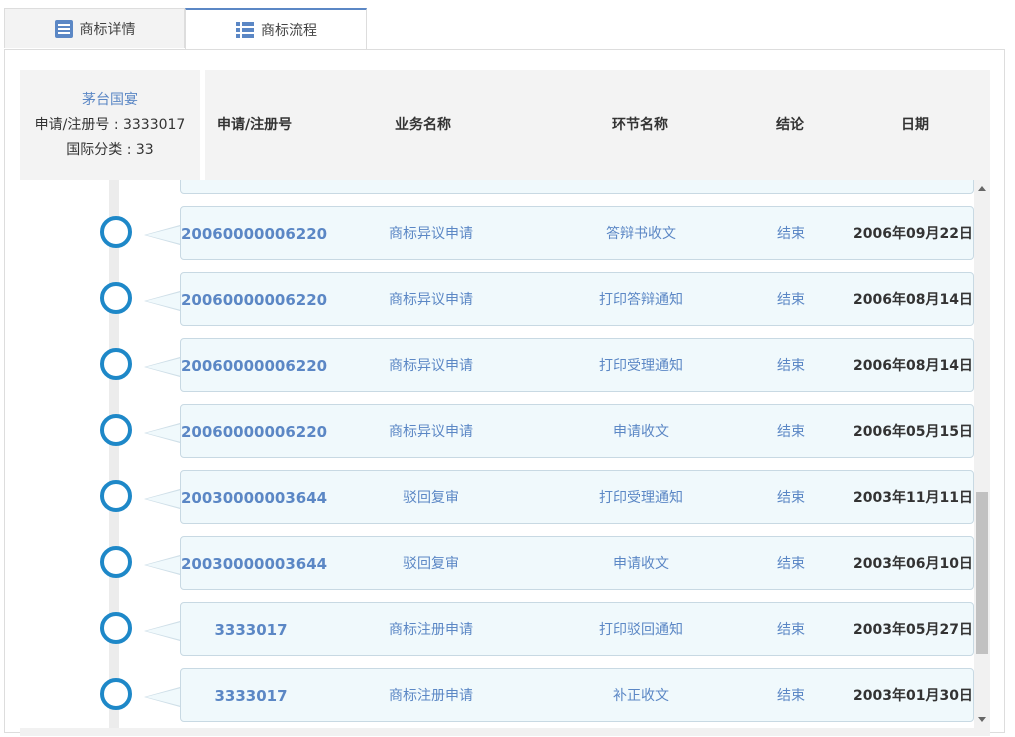  I want to click on row-step: 打印答辩通知, so click(641, 300).